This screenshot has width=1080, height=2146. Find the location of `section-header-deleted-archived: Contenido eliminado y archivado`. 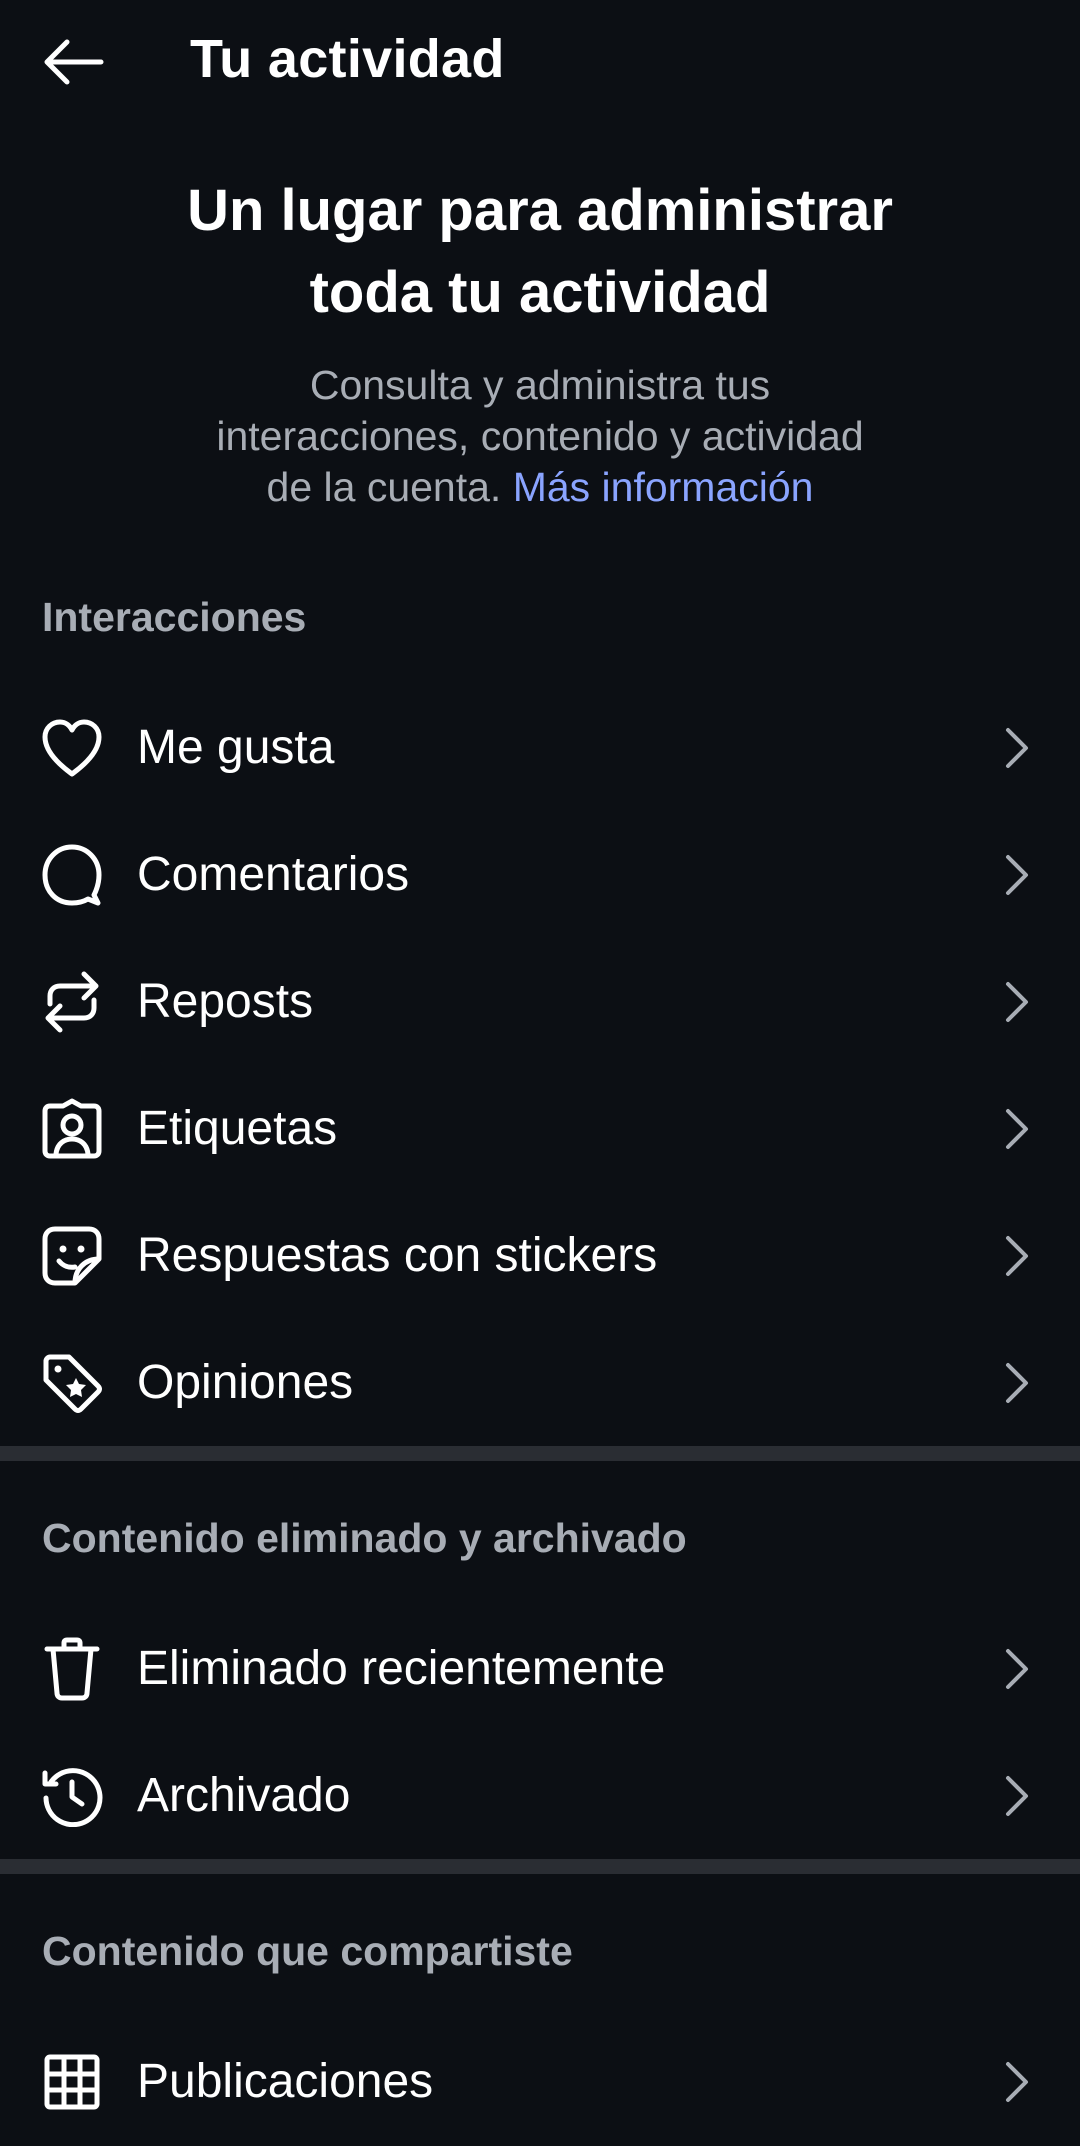

section-header-deleted-archived: Contenido eliminado y archivado is located at coordinates (364, 1538).